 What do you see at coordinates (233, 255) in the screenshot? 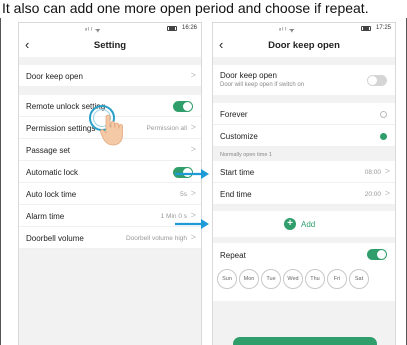
I see `repeat-label: Repeat` at bounding box center [233, 255].